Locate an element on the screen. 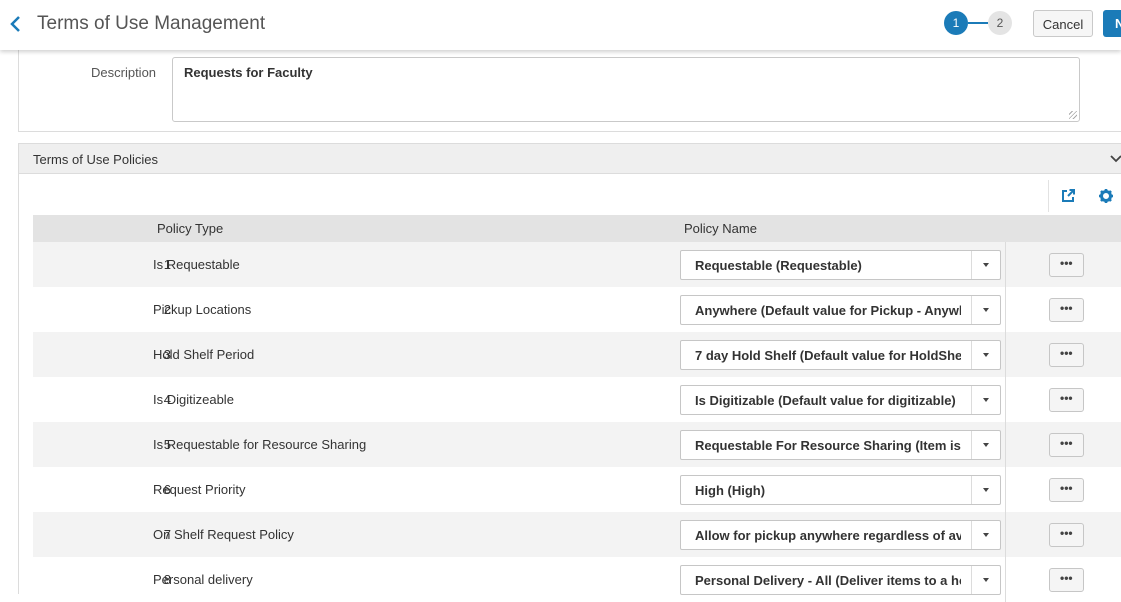 The image size is (1121, 602). table-header-row: Policy Type Policy Name is located at coordinates (577, 228).